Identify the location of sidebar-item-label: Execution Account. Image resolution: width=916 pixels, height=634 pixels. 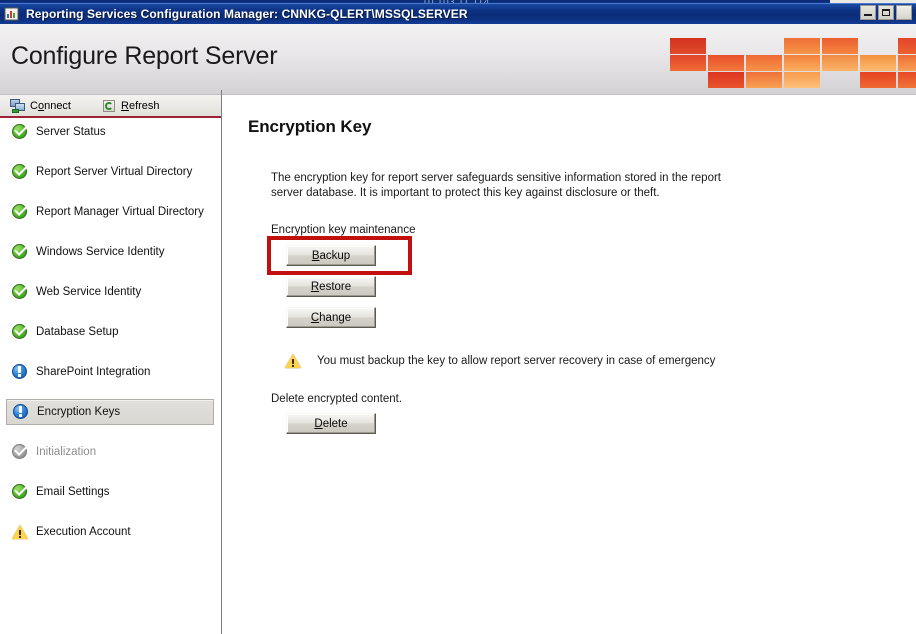
(83, 532).